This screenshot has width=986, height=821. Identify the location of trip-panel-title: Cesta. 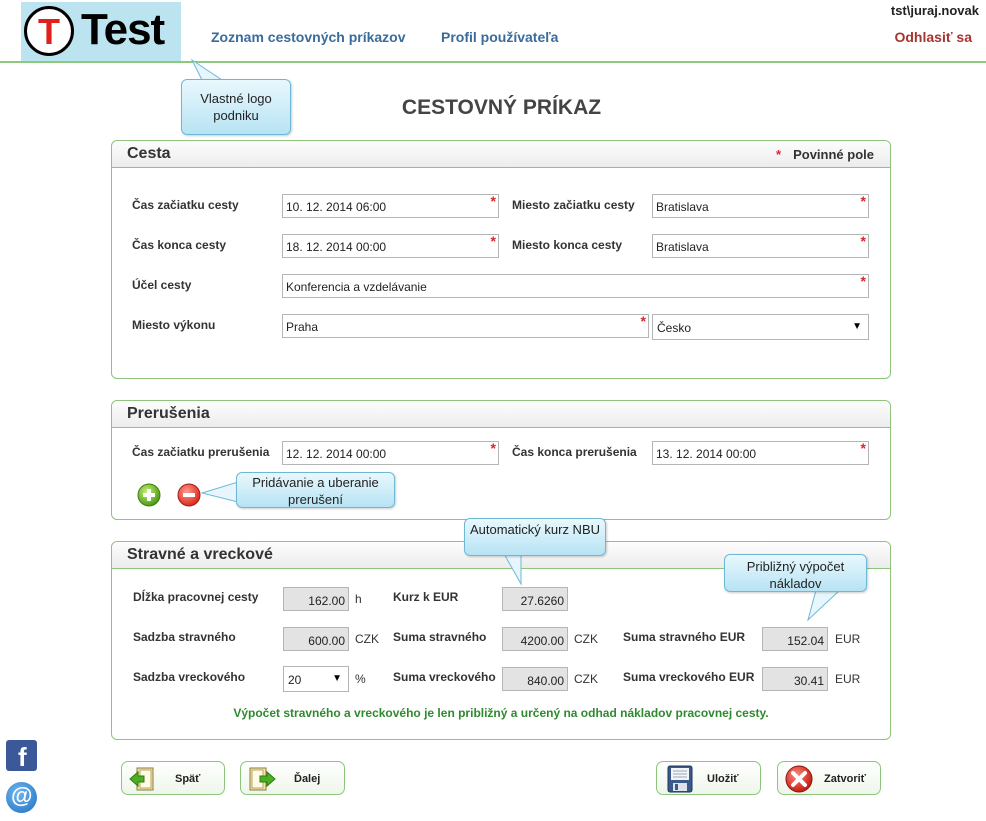
(149, 153).